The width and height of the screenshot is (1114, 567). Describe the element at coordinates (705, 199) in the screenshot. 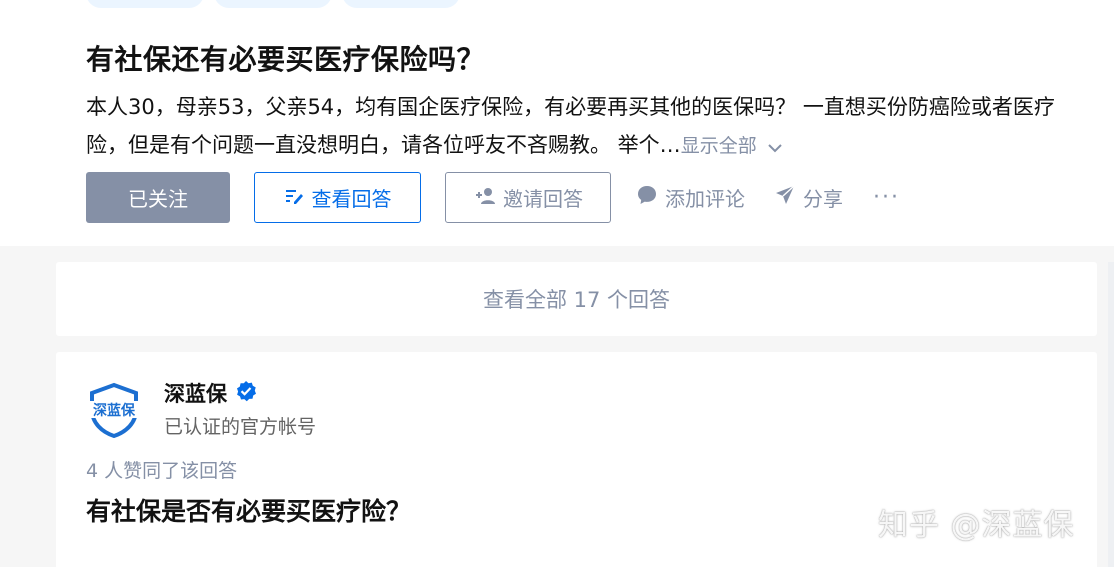

I see `comment-label: 添加评论` at that location.